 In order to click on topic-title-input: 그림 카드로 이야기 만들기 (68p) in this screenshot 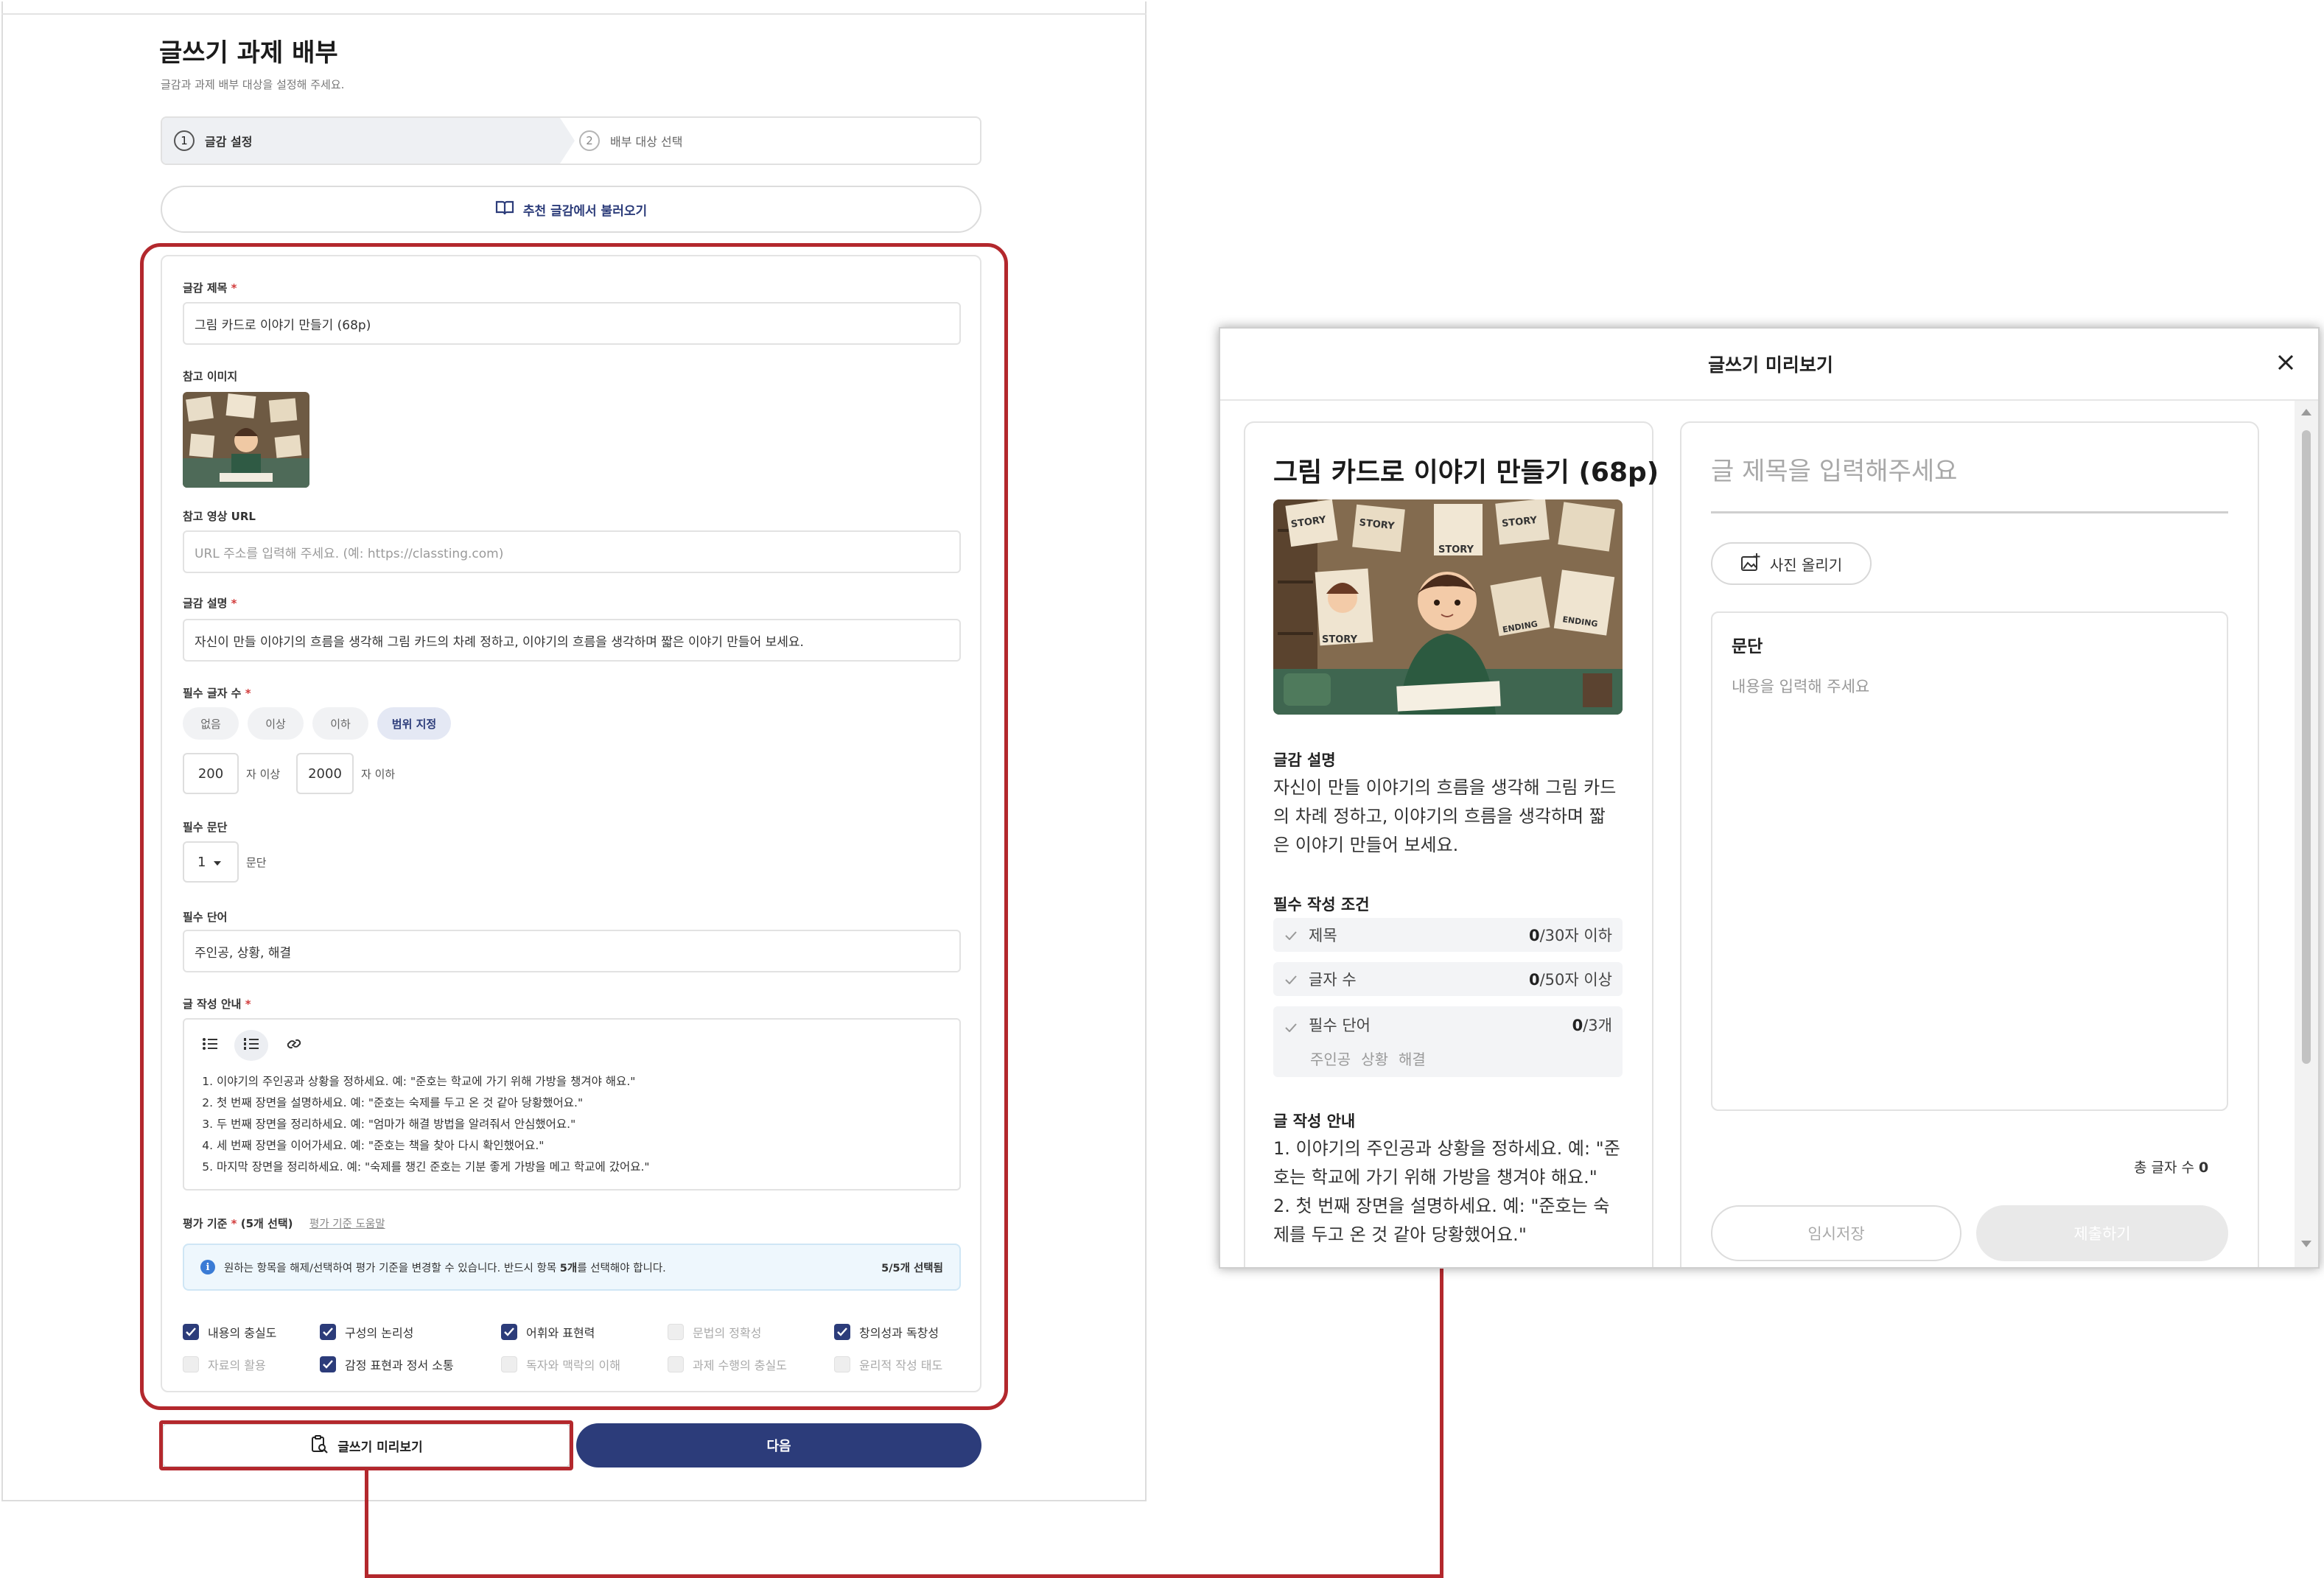, I will do `click(572, 323)`.